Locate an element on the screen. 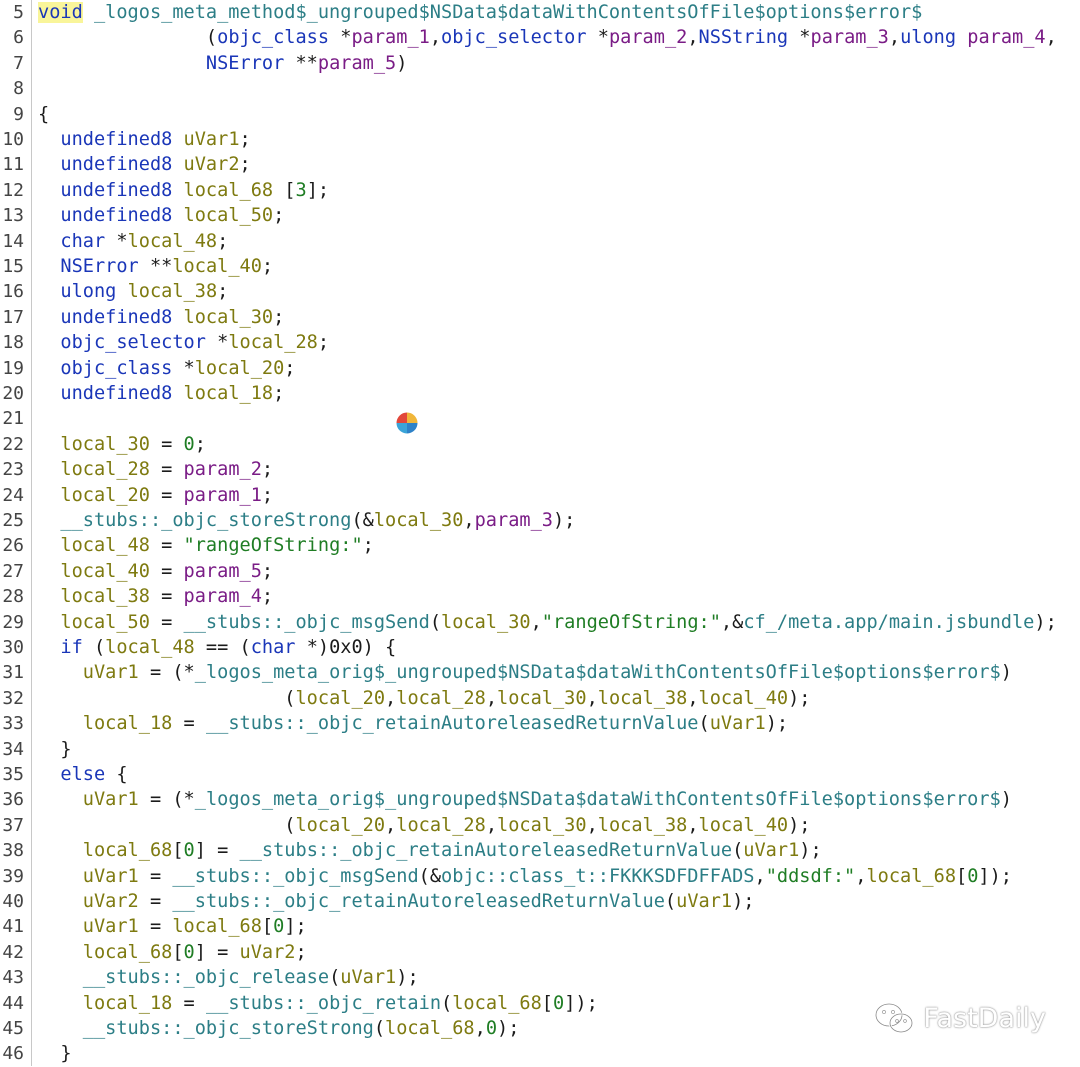 The image size is (1080, 1067). line-number: 26 is located at coordinates (13, 546).